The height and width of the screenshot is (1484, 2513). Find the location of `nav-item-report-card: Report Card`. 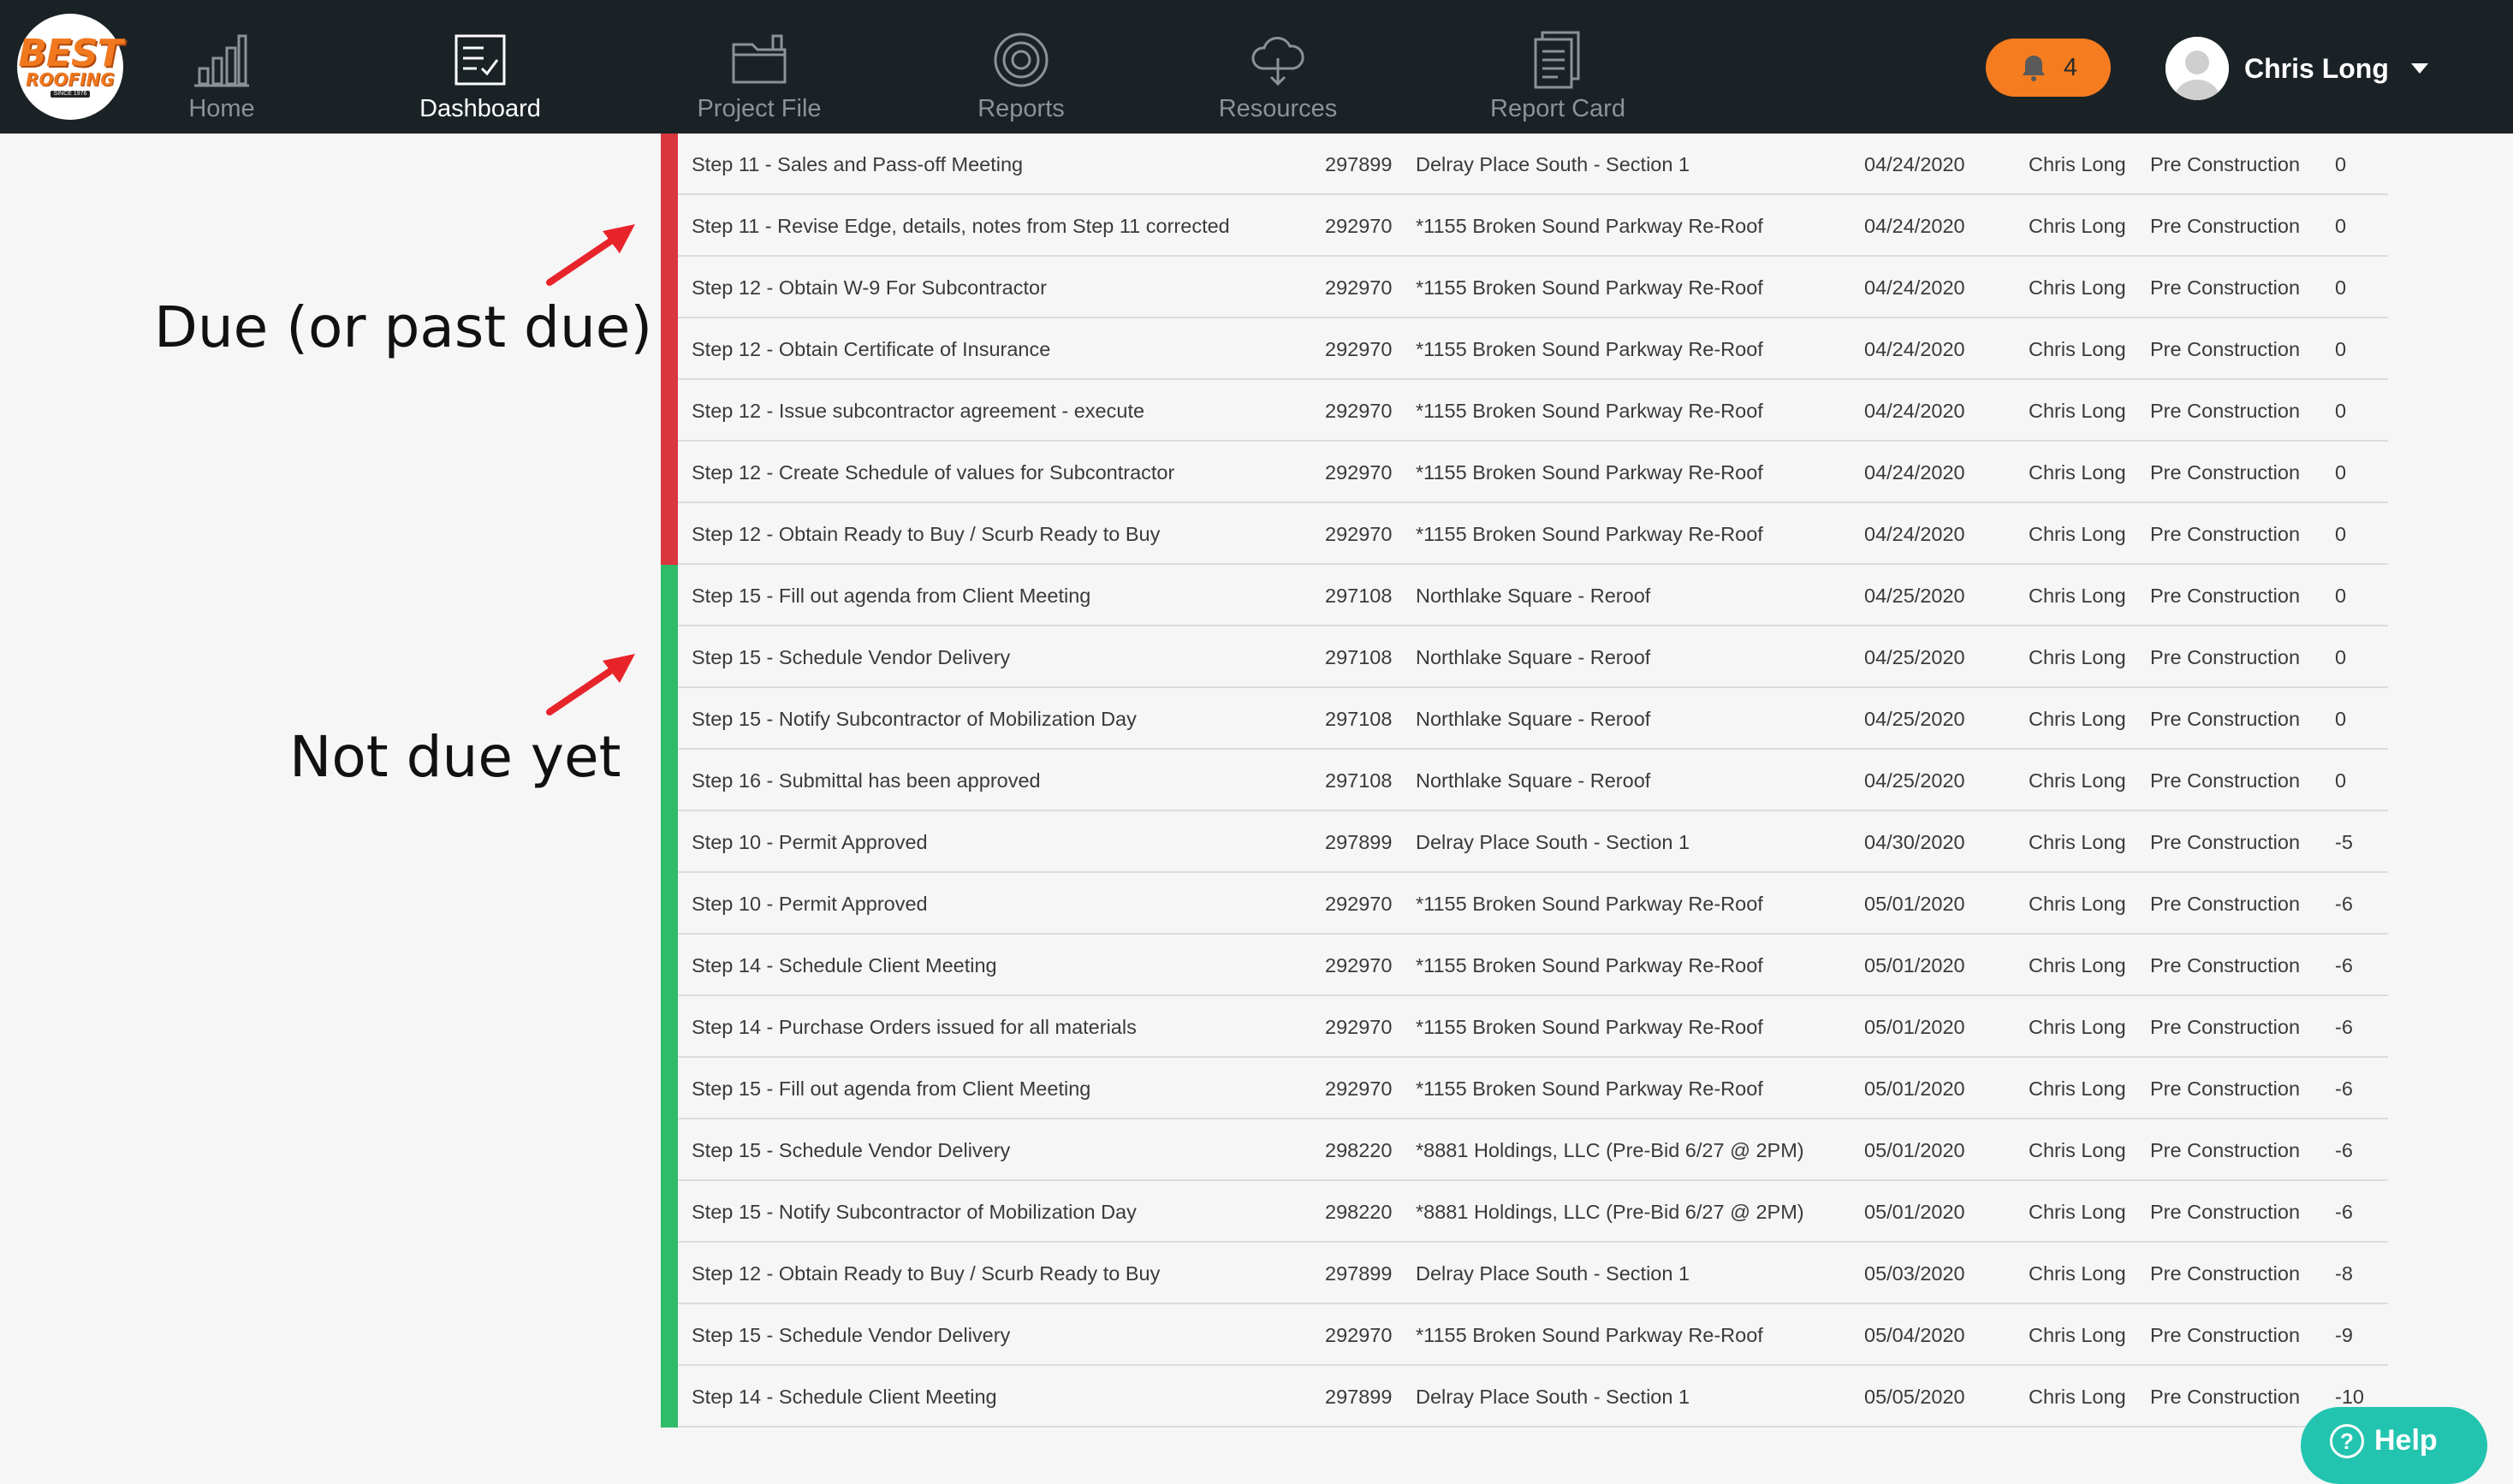

nav-item-report-card: Report Card is located at coordinates (1558, 67).